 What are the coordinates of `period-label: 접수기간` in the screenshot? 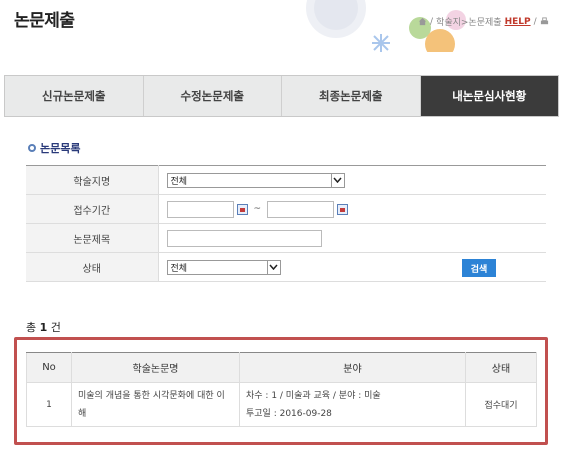 It's located at (92, 209).